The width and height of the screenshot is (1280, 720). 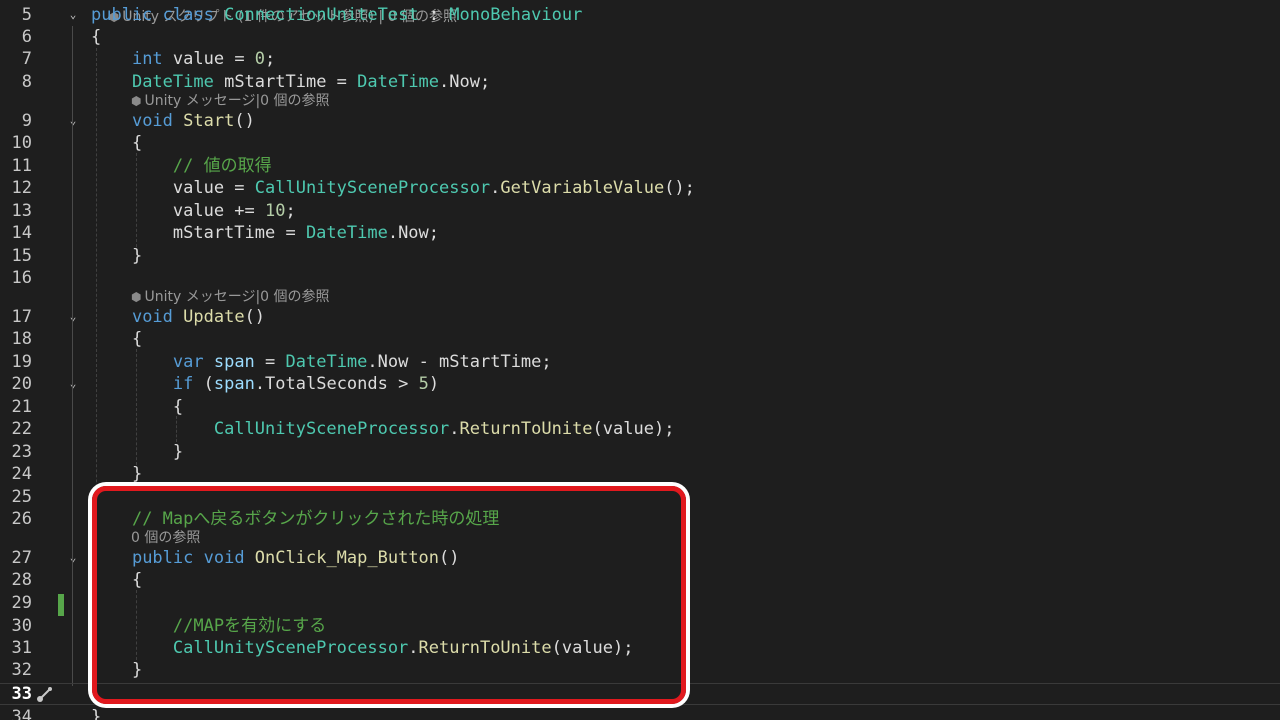 I want to click on code-token: :, so click(x=434, y=15).